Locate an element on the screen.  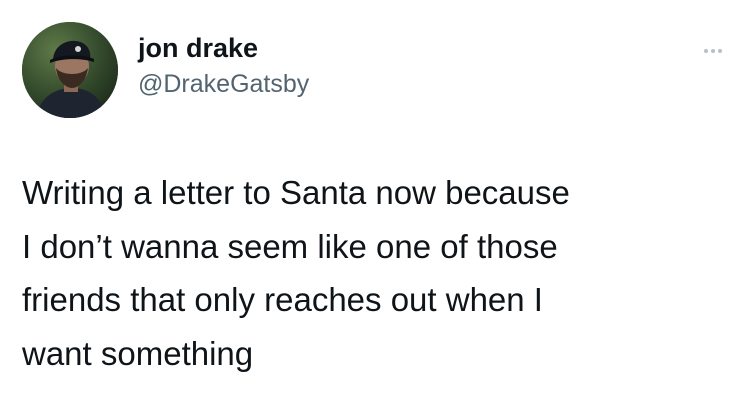
user-info: jon drake @DrakeGatsby is located at coordinates (223, 66).